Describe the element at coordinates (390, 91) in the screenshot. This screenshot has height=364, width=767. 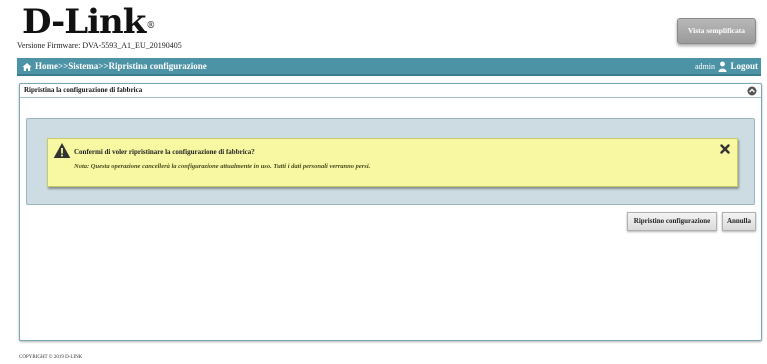
I see `panel-header: Ripristina la configurazione di fabbrica` at that location.